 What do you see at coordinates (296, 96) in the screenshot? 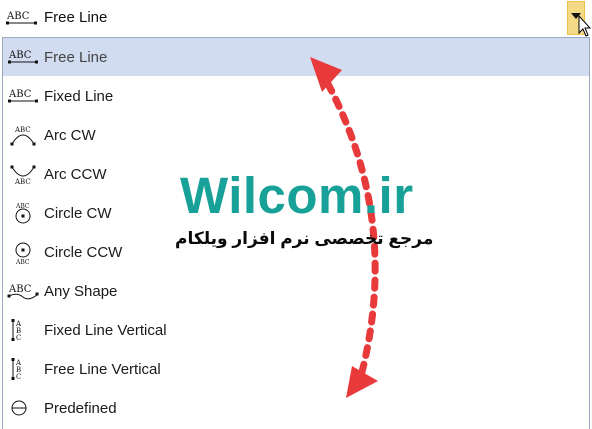
I see `list-item-fixed-line: ABC Fixed Line` at bounding box center [296, 96].